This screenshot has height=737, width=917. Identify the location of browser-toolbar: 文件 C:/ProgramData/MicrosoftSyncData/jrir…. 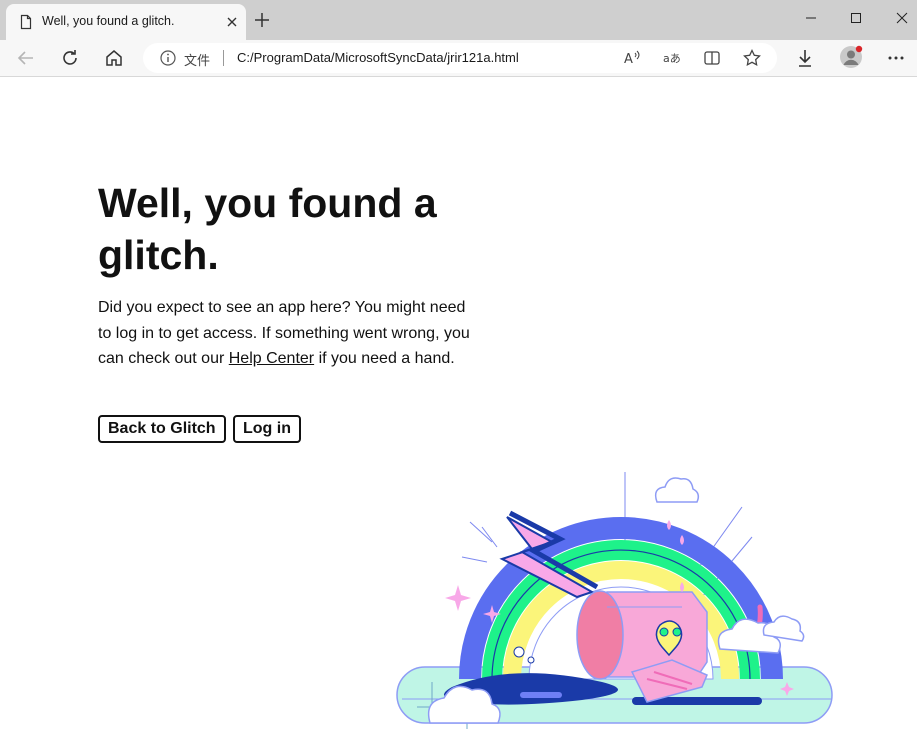
(458, 58).